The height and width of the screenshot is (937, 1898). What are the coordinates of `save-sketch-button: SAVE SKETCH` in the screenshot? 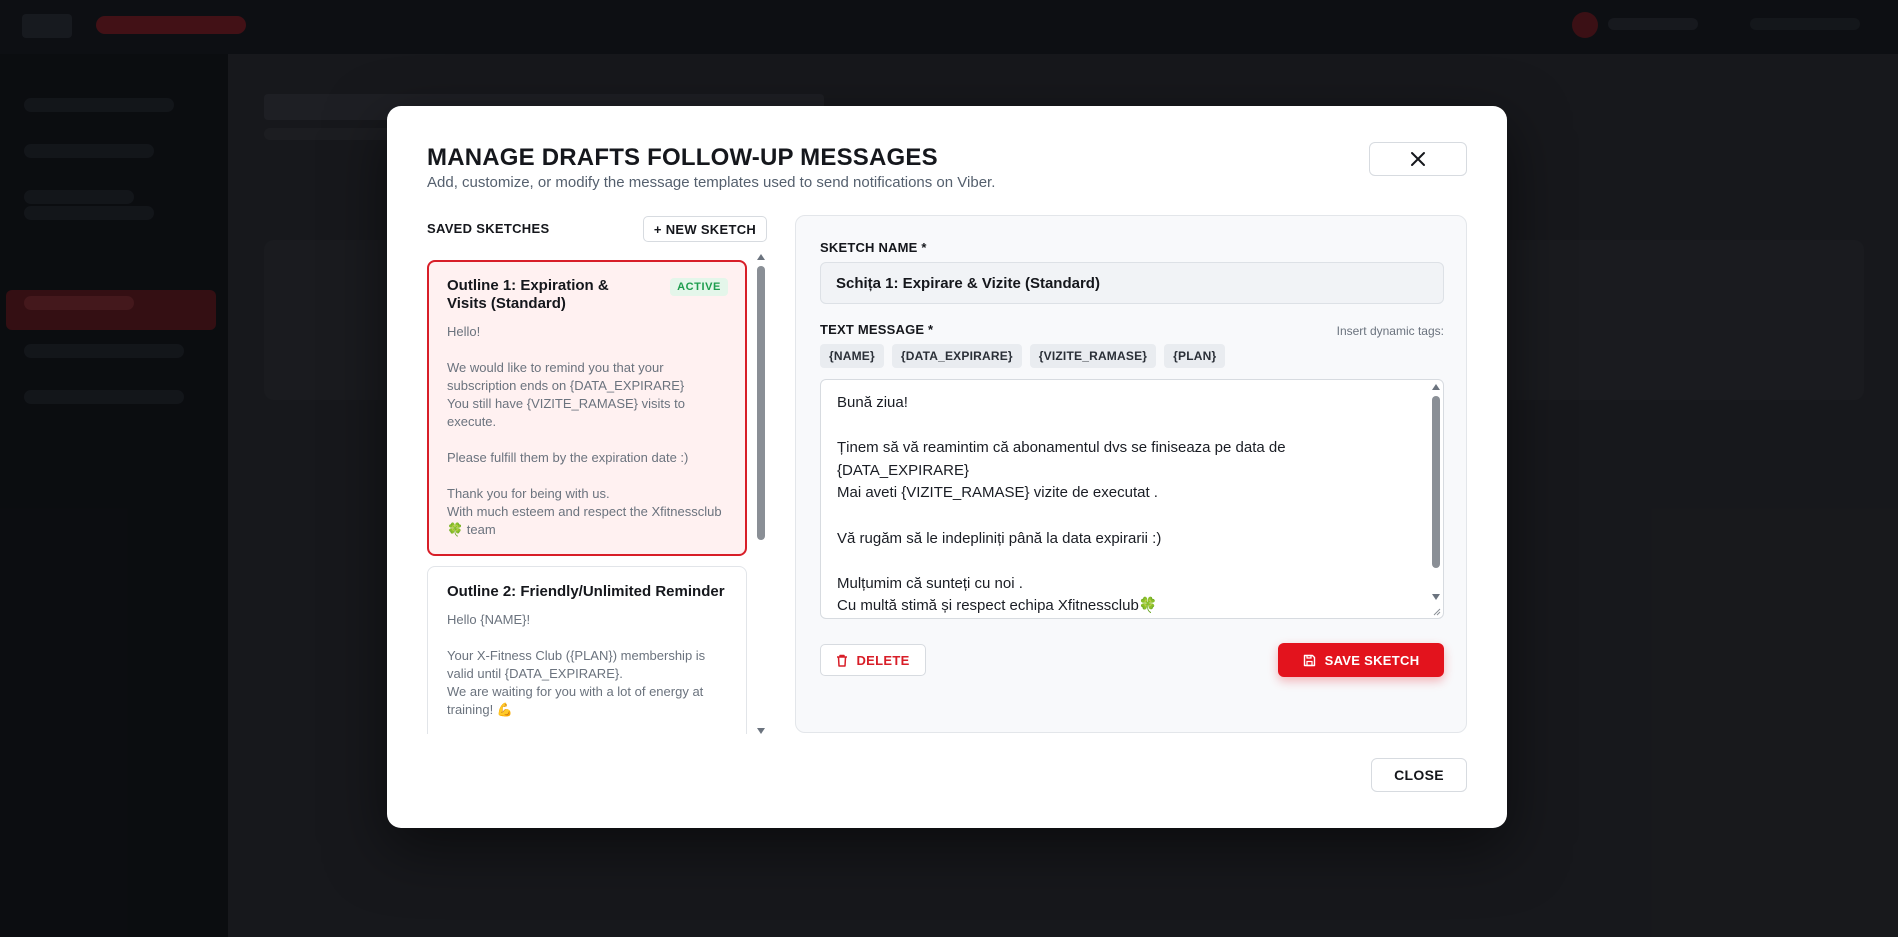 It's located at (1361, 660).